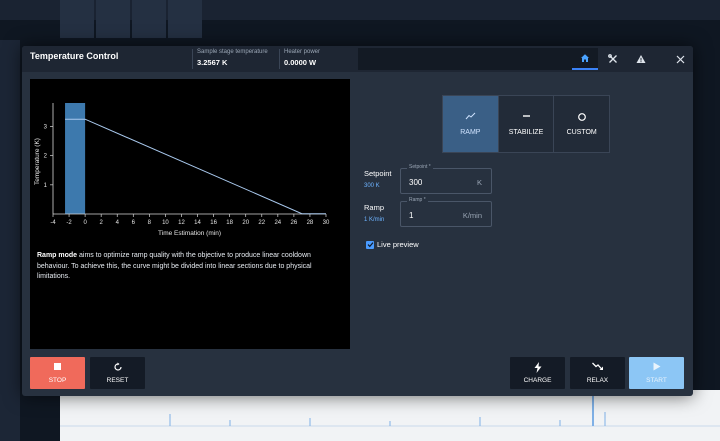  I want to click on chart-x-axis-label: Time Estimation (min), so click(189, 233).